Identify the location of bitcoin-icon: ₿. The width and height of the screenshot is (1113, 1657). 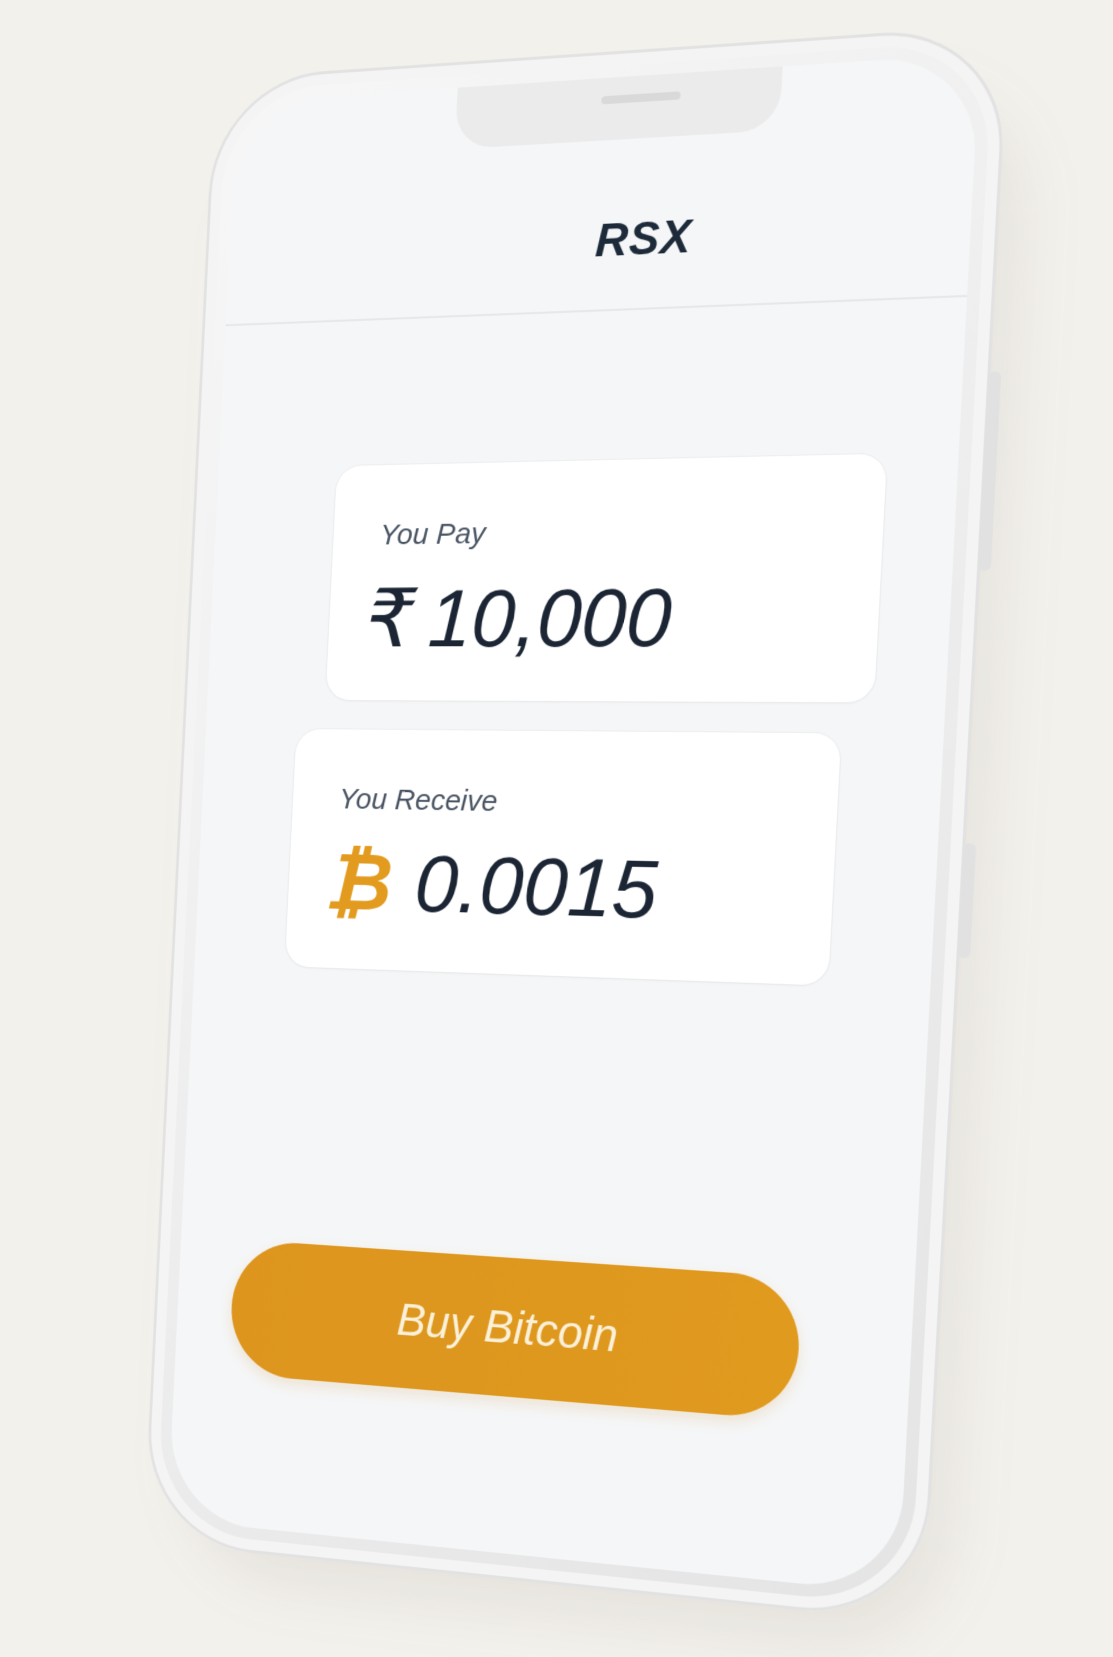
(358, 882).